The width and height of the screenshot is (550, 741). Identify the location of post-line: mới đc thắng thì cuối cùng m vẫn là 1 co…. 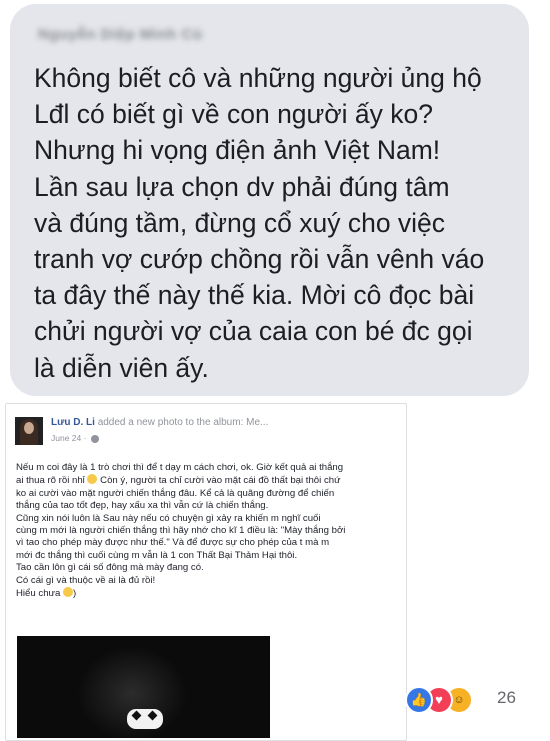
(157, 555).